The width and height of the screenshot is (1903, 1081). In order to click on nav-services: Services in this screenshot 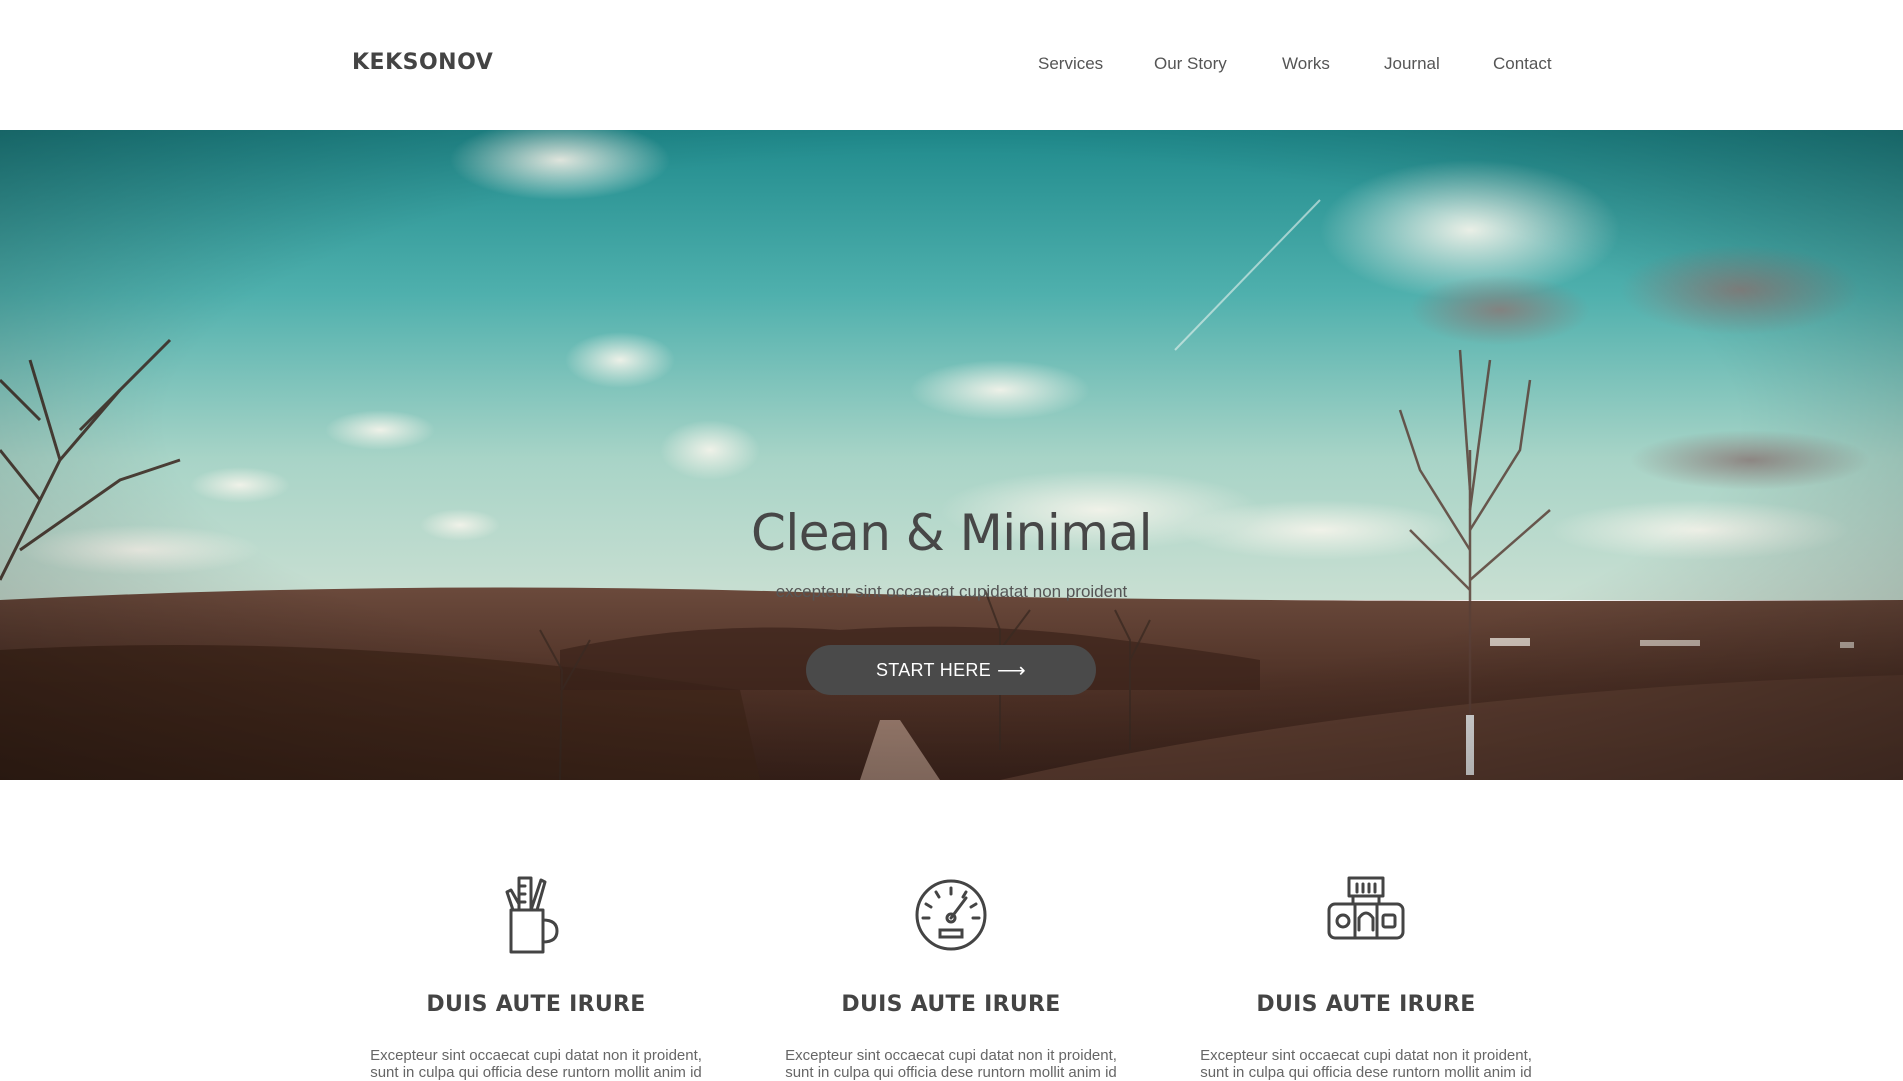, I will do `click(1070, 64)`.